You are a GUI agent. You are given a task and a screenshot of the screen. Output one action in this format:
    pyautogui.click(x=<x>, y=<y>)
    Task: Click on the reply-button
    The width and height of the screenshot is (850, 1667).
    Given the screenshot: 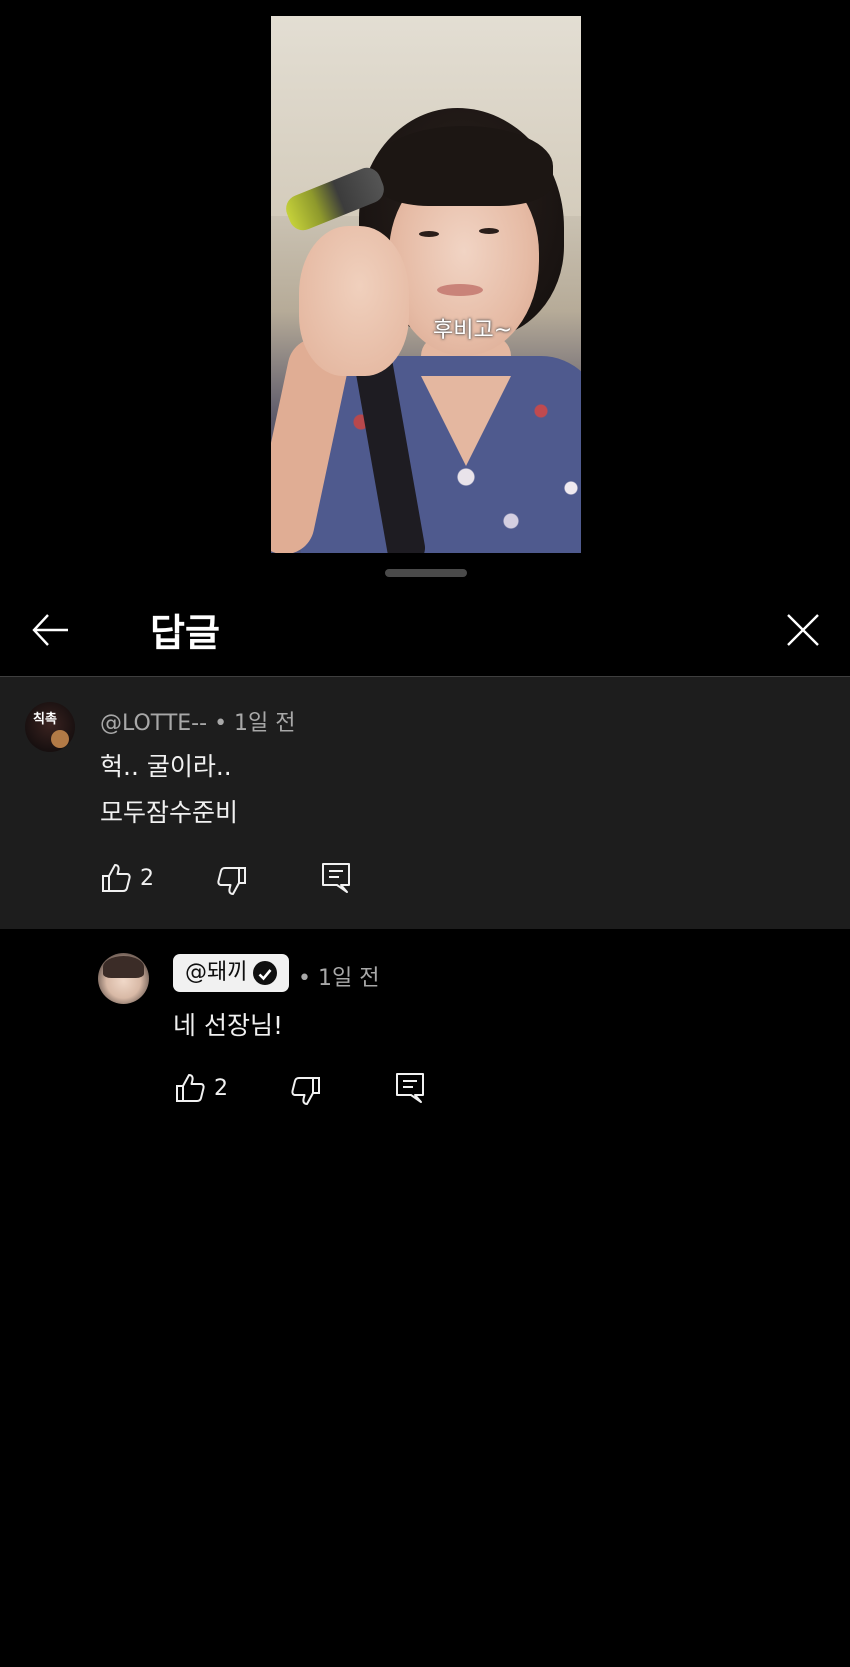 What is the action you would take?
    pyautogui.click(x=336, y=878)
    